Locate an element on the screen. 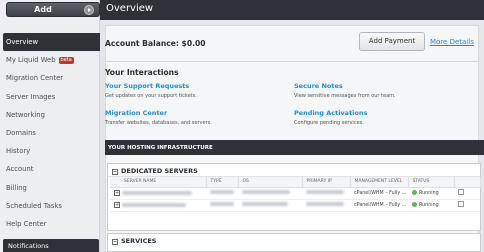 The width and height of the screenshot is (484, 252). sidebar-item-label: Scheduled Tasks is located at coordinates (34, 205).